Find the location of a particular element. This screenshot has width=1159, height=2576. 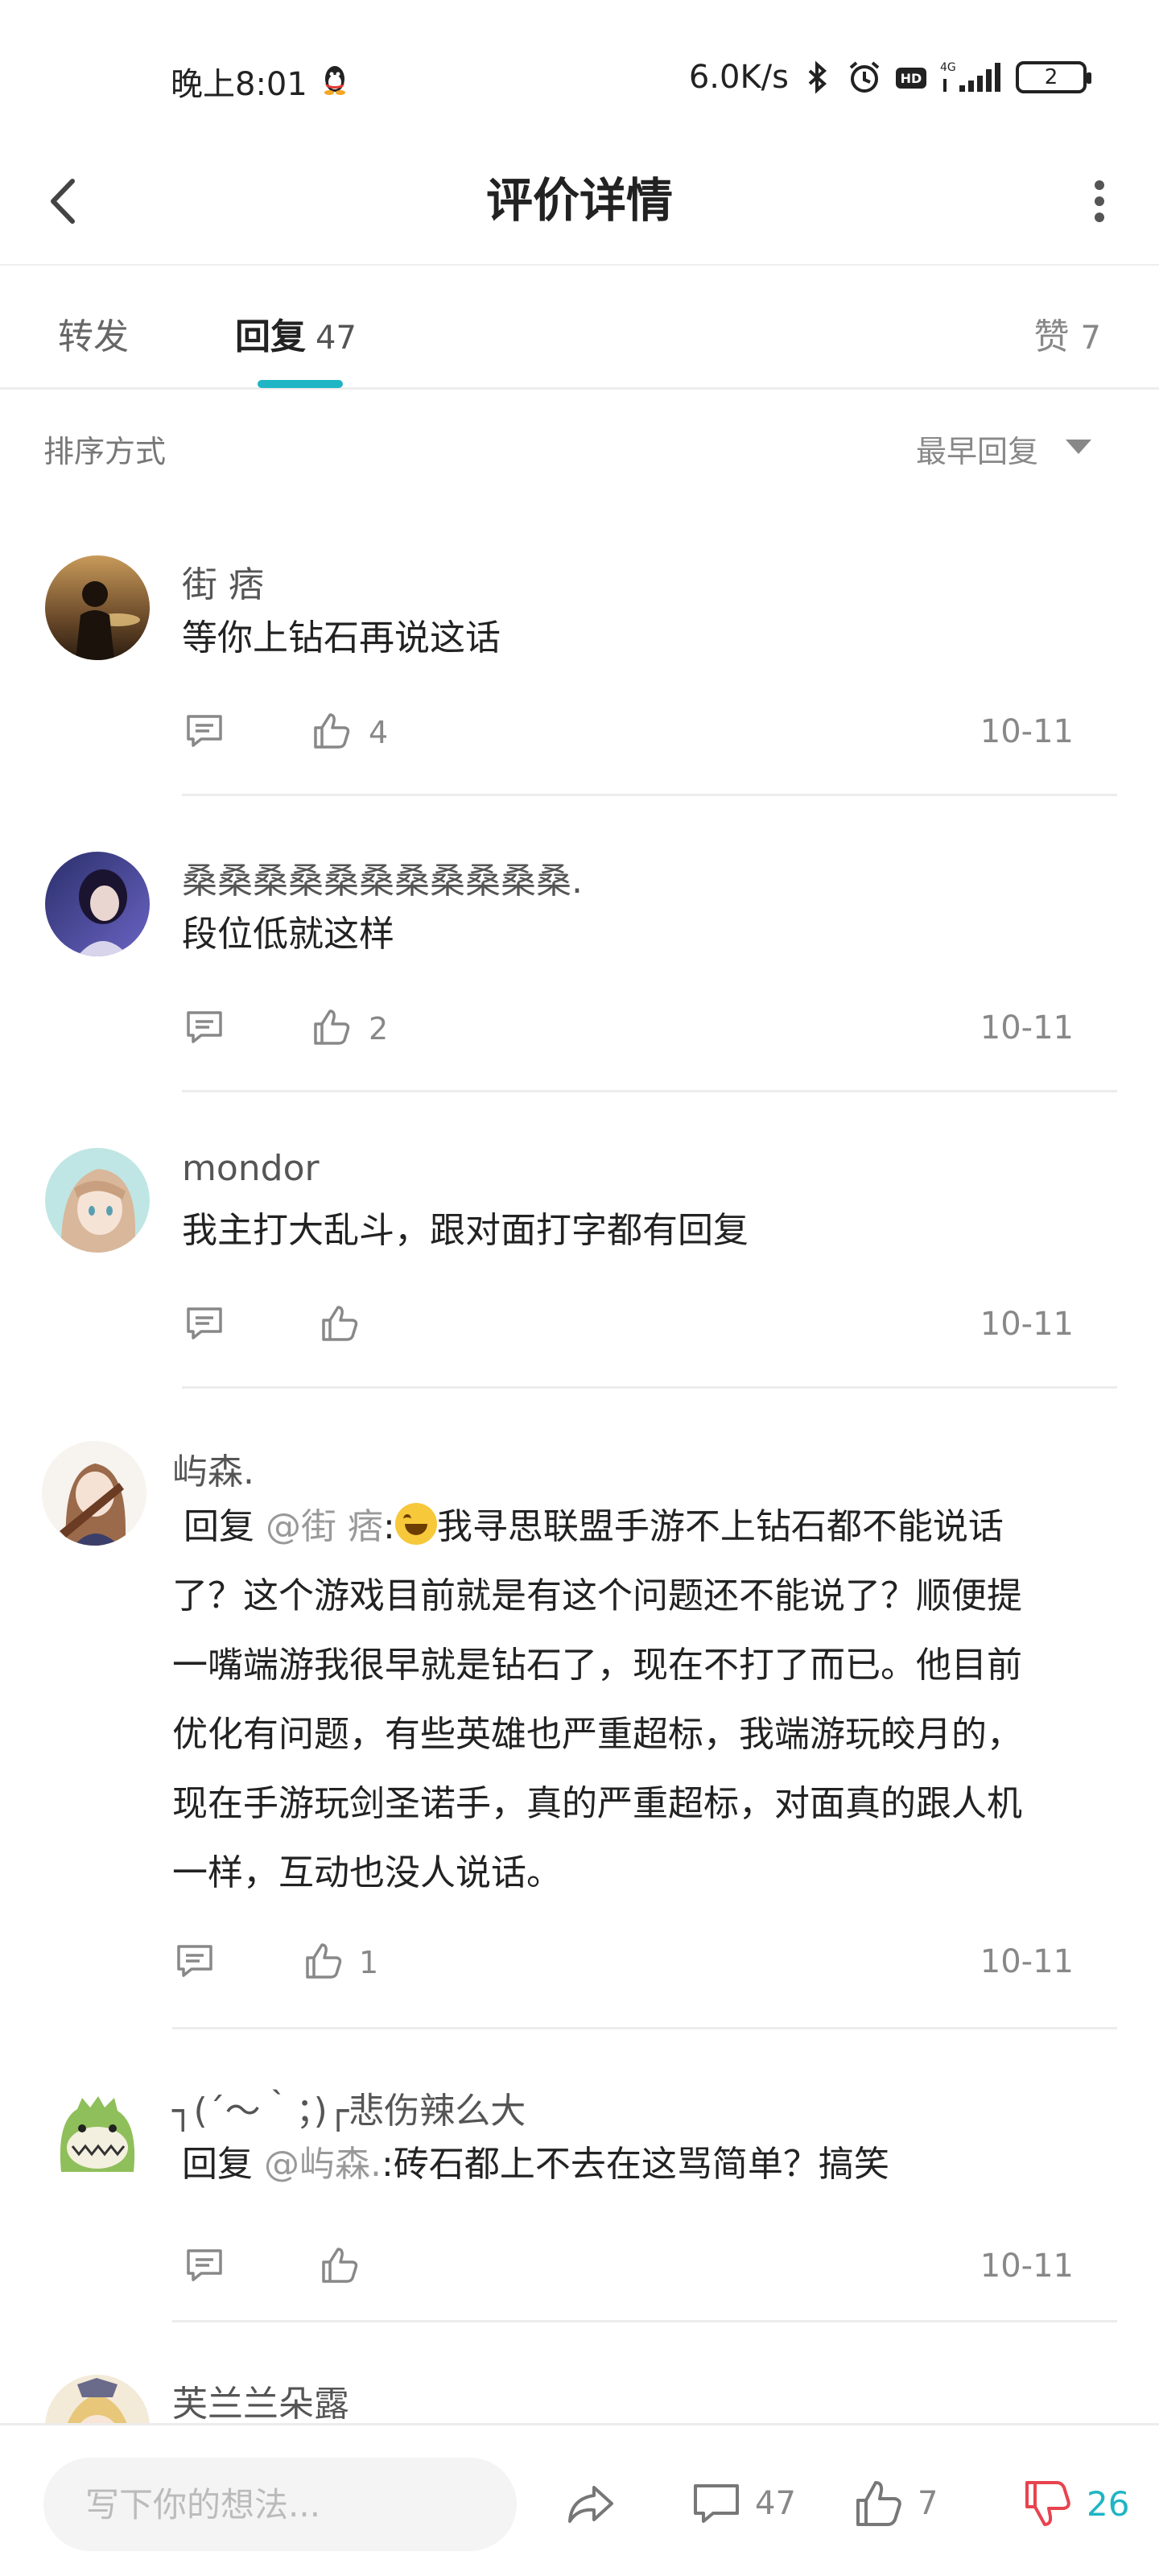

tab-reply: 回复 47 is located at coordinates (296, 333).